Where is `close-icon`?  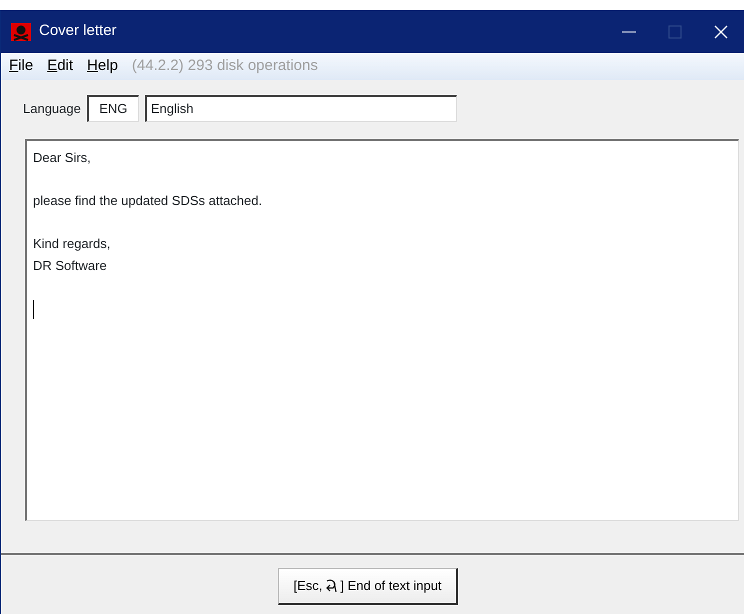
close-icon is located at coordinates (721, 31).